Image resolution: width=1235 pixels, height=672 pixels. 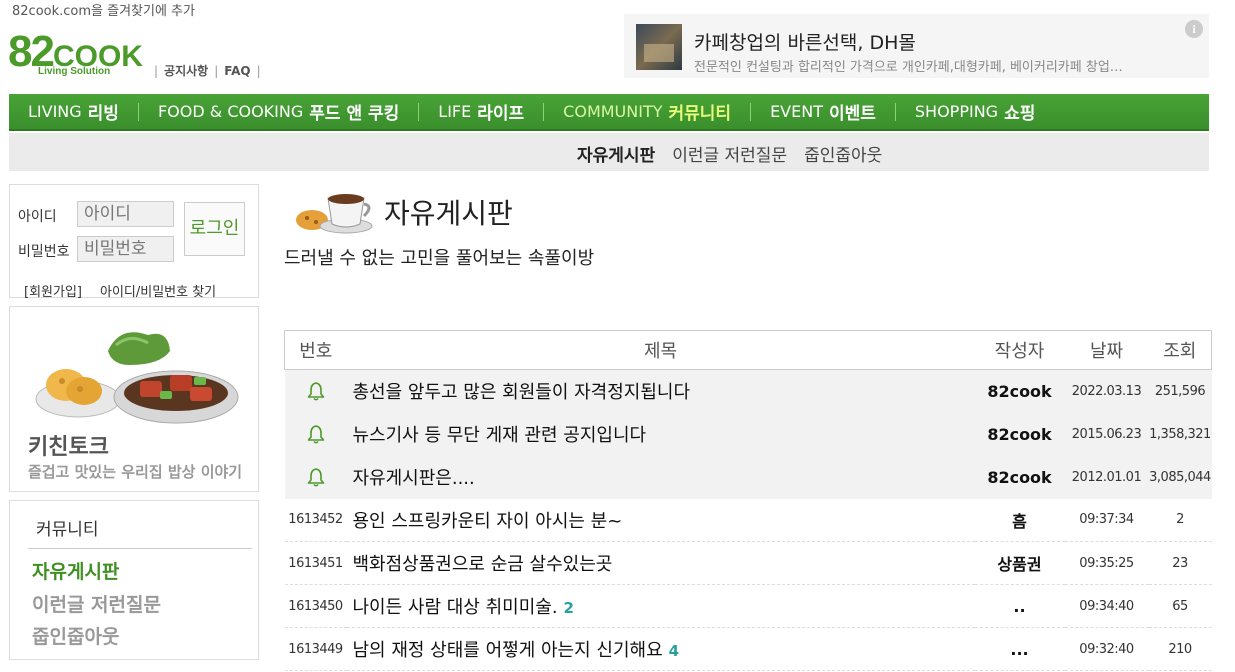 What do you see at coordinates (137, 378) in the screenshot?
I see `food-illustration` at bounding box center [137, 378].